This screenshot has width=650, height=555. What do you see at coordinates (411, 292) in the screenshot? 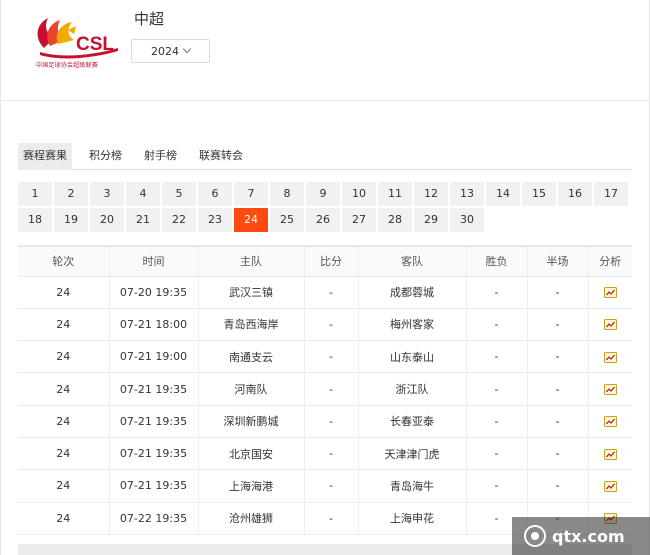
I see `cell-away-team: 成都蓉城` at bounding box center [411, 292].